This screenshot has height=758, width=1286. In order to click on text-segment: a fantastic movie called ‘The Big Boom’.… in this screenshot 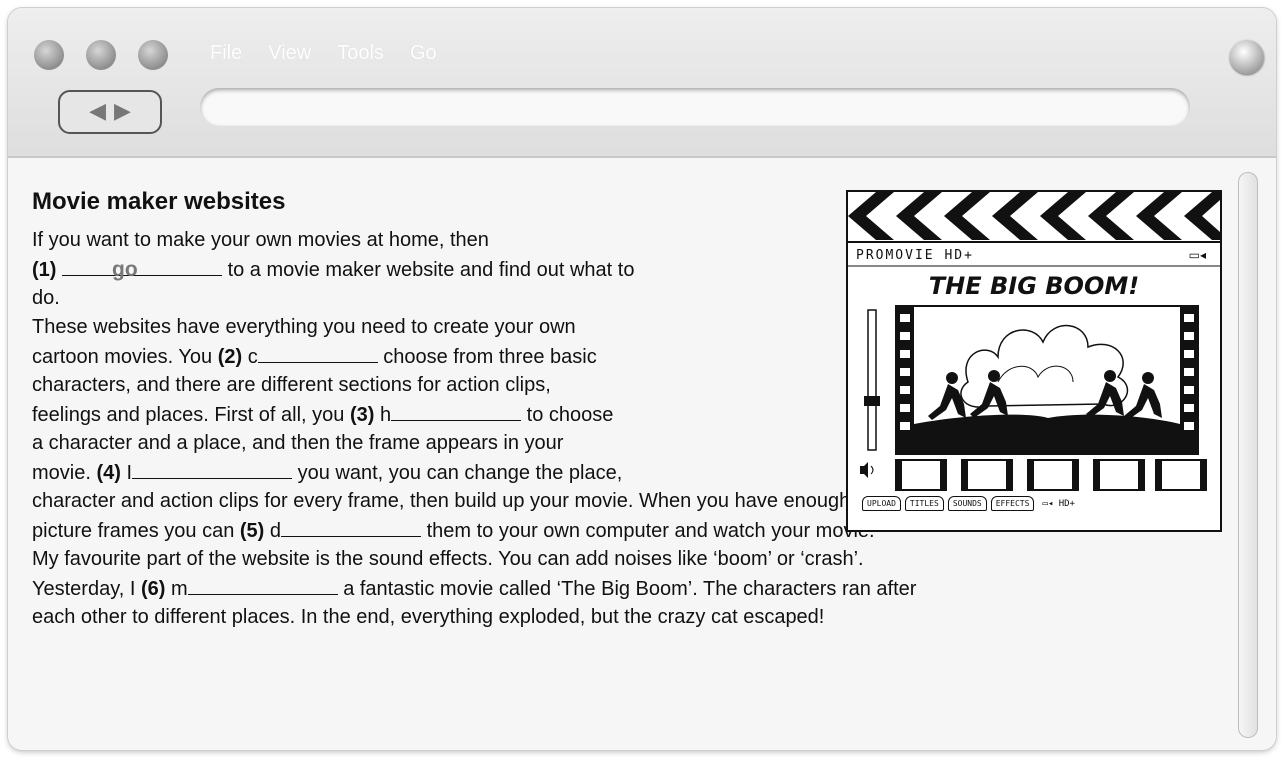, I will do `click(627, 589)`.